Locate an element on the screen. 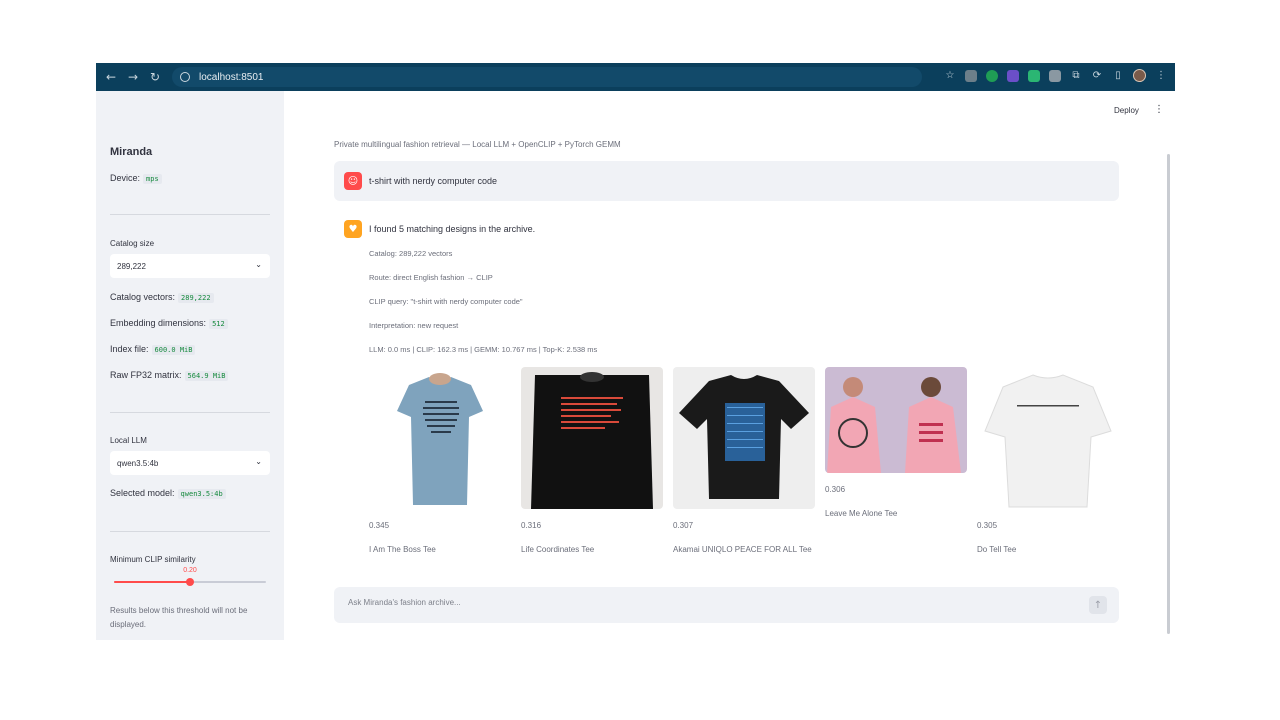 This screenshot has height=720, width=1280. result-score: 0.305 is located at coordinates (987, 525).